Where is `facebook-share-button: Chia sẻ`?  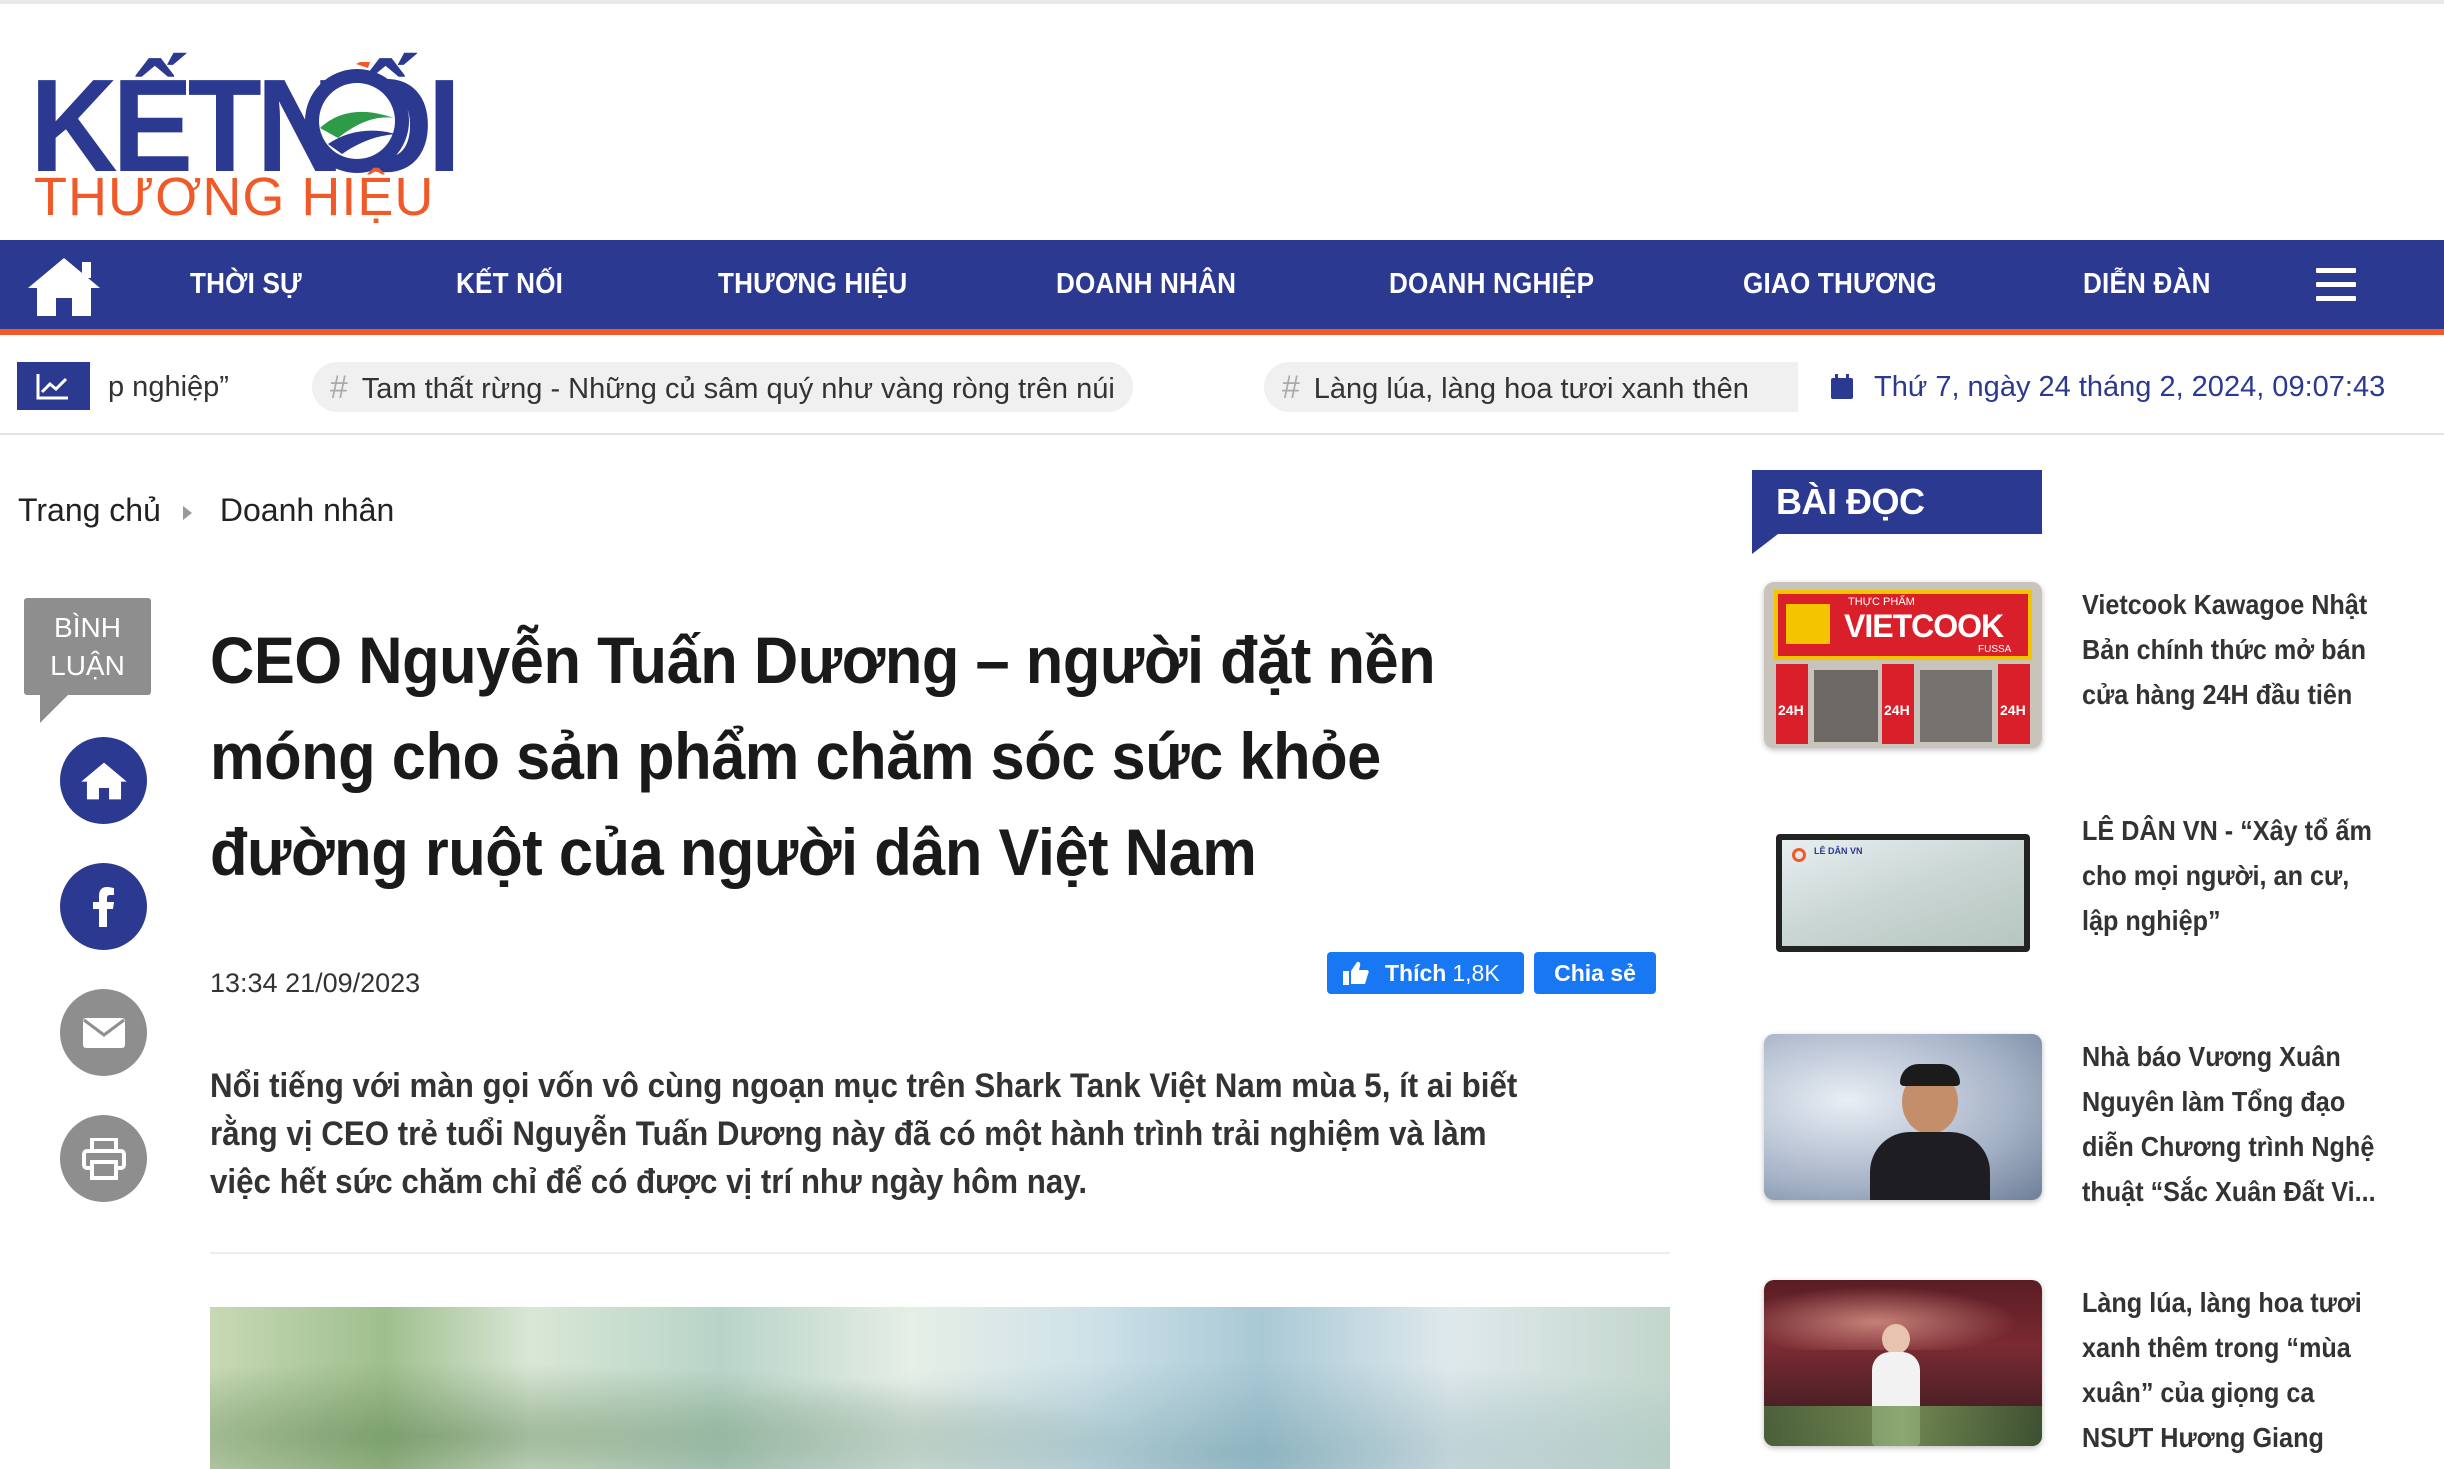
facebook-share-button: Chia sẻ is located at coordinates (1595, 973).